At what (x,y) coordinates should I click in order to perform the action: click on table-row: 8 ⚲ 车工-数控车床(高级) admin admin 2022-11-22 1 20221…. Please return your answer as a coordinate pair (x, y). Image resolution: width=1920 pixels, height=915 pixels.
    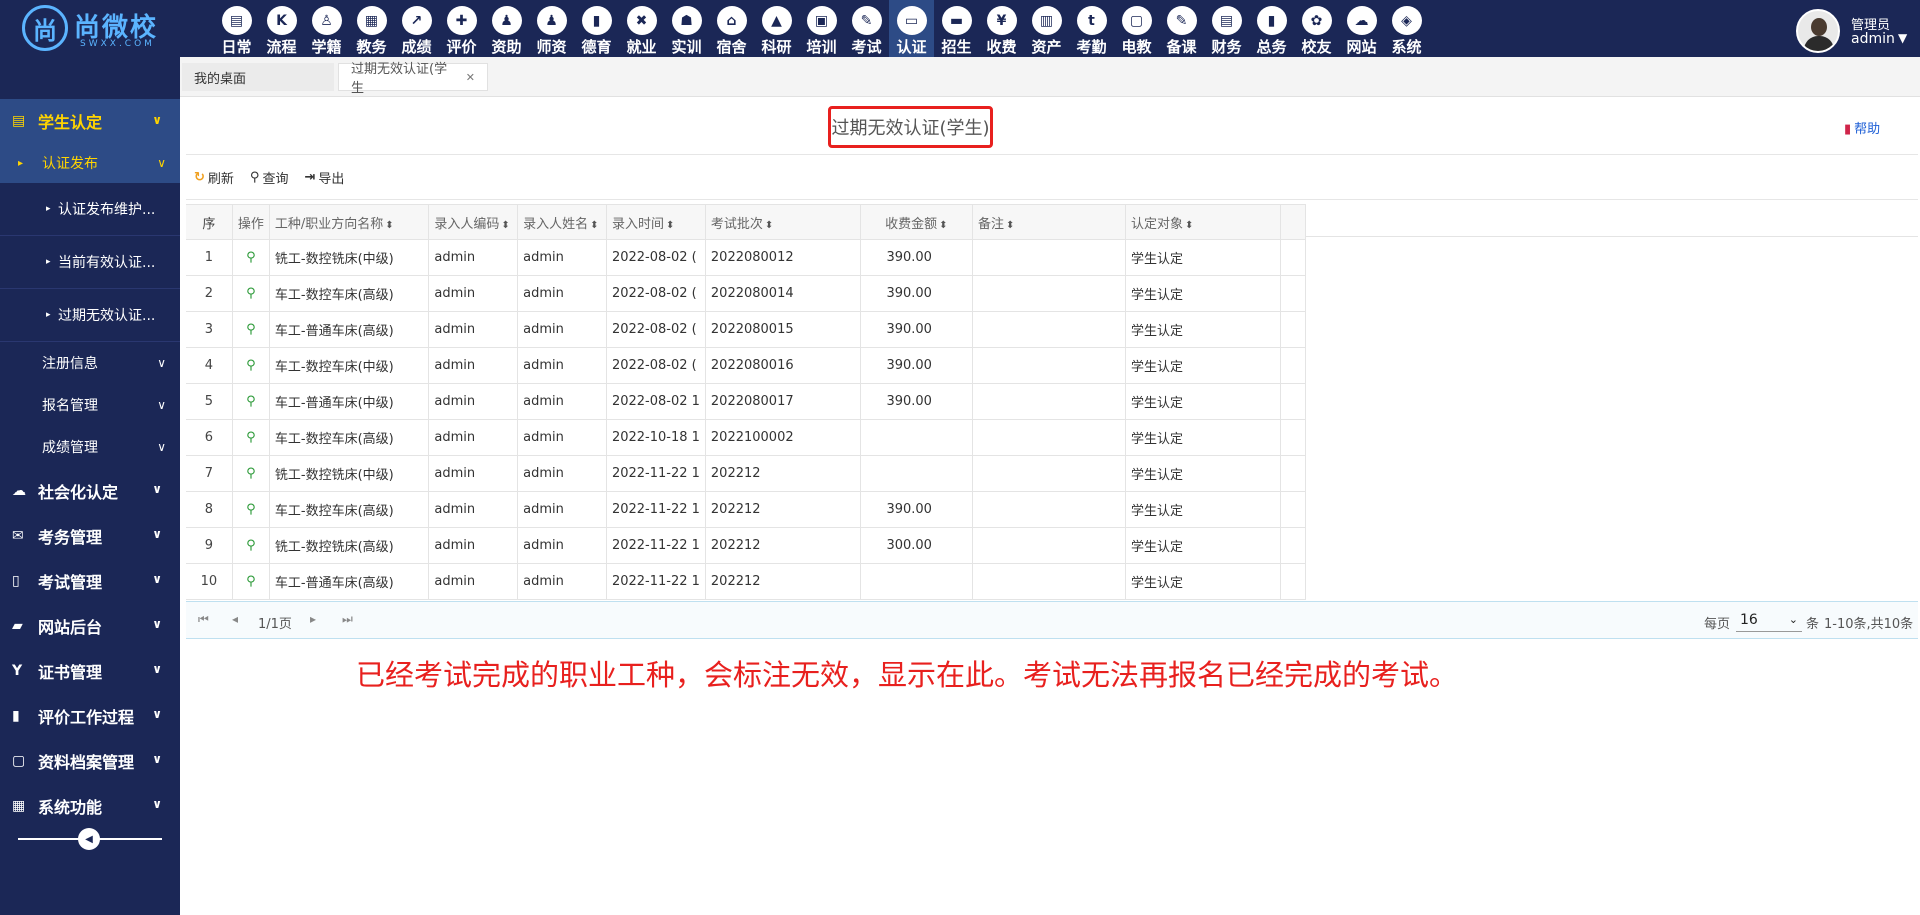
    Looking at the image, I should click on (746, 509).